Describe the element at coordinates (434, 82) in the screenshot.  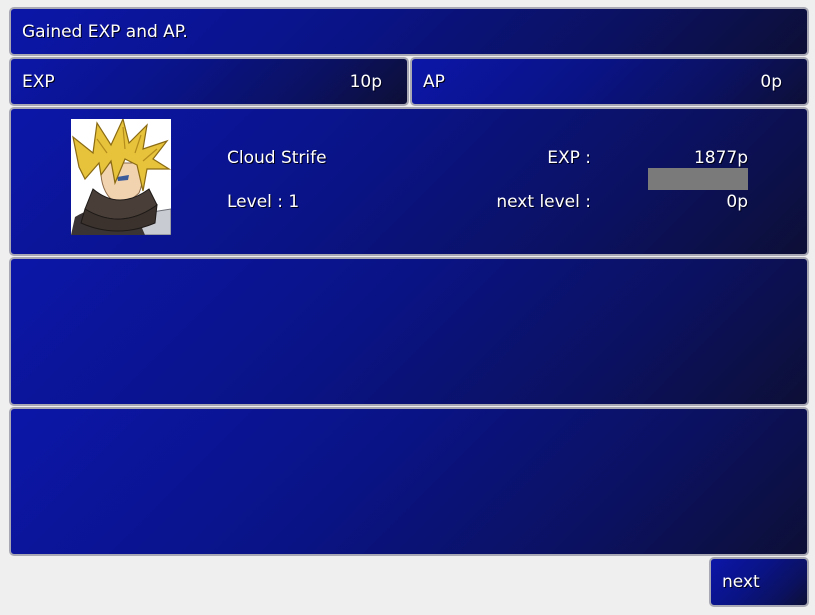
I see `ap-reward-label: AP` at that location.